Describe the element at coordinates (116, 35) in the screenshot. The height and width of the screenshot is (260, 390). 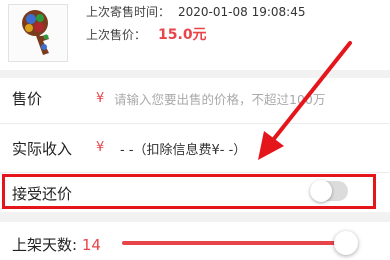
I see `last-price-label: 上次售价：` at that location.